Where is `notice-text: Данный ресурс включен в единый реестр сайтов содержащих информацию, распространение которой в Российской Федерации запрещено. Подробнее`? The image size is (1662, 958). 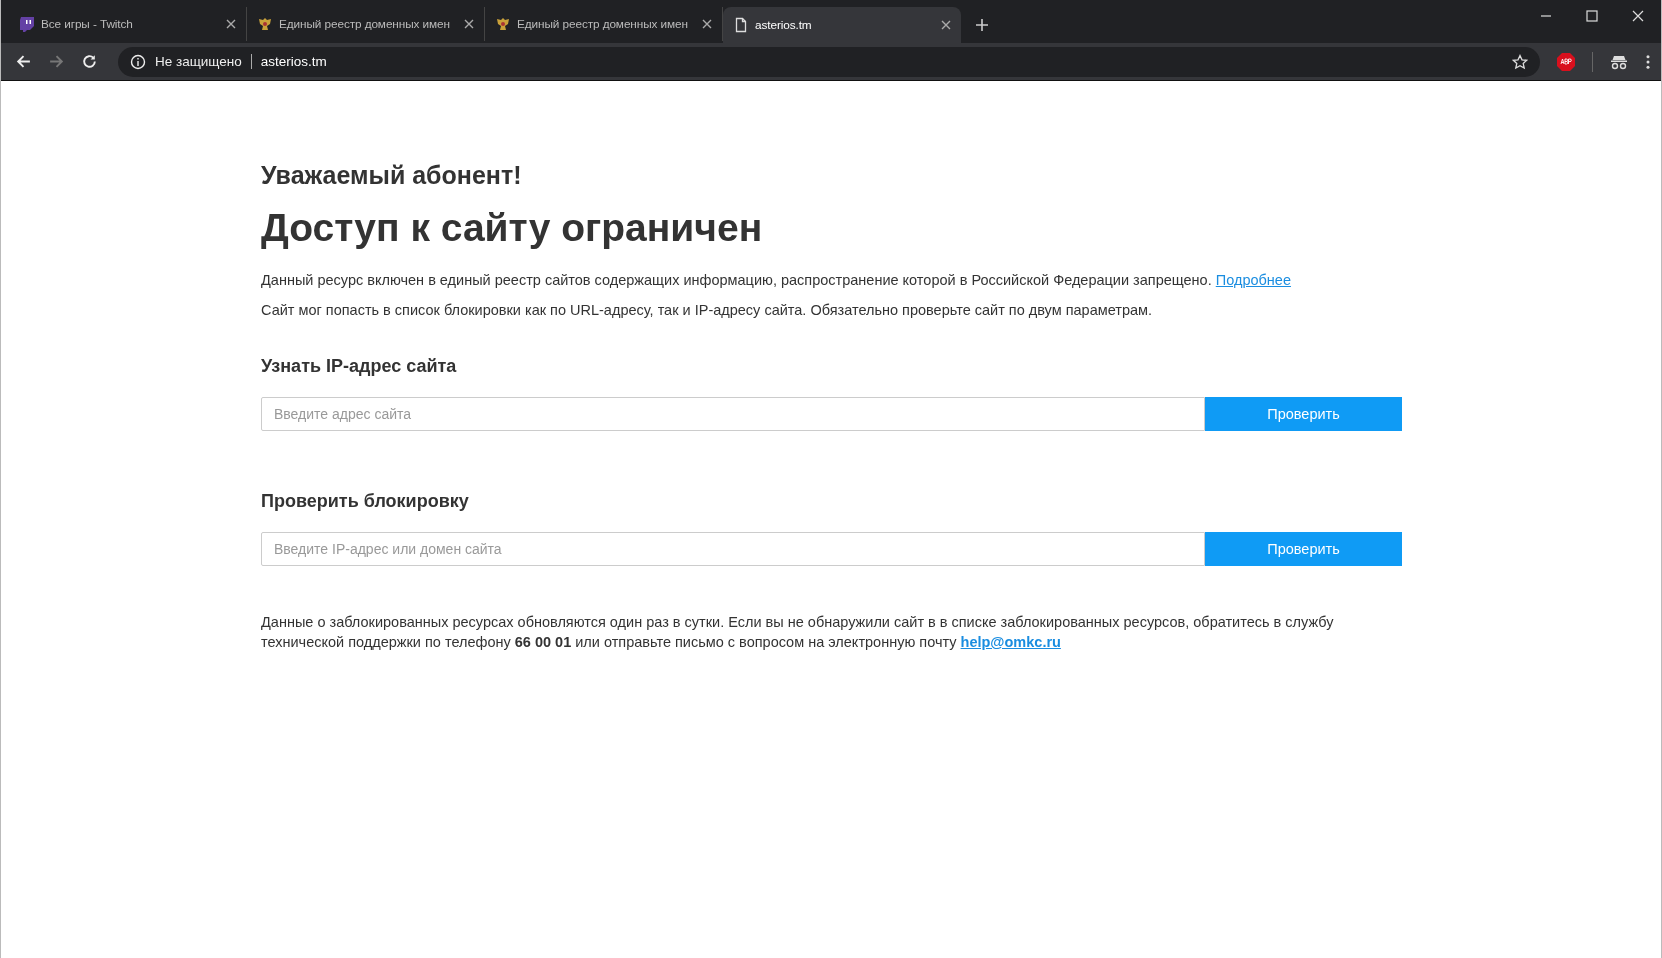
notice-text: Данный ресурс включен в единый реестр сайтов содержащих информацию, распространение которой в Российской Федерации запрещено. Подробнее is located at coordinates (776, 280).